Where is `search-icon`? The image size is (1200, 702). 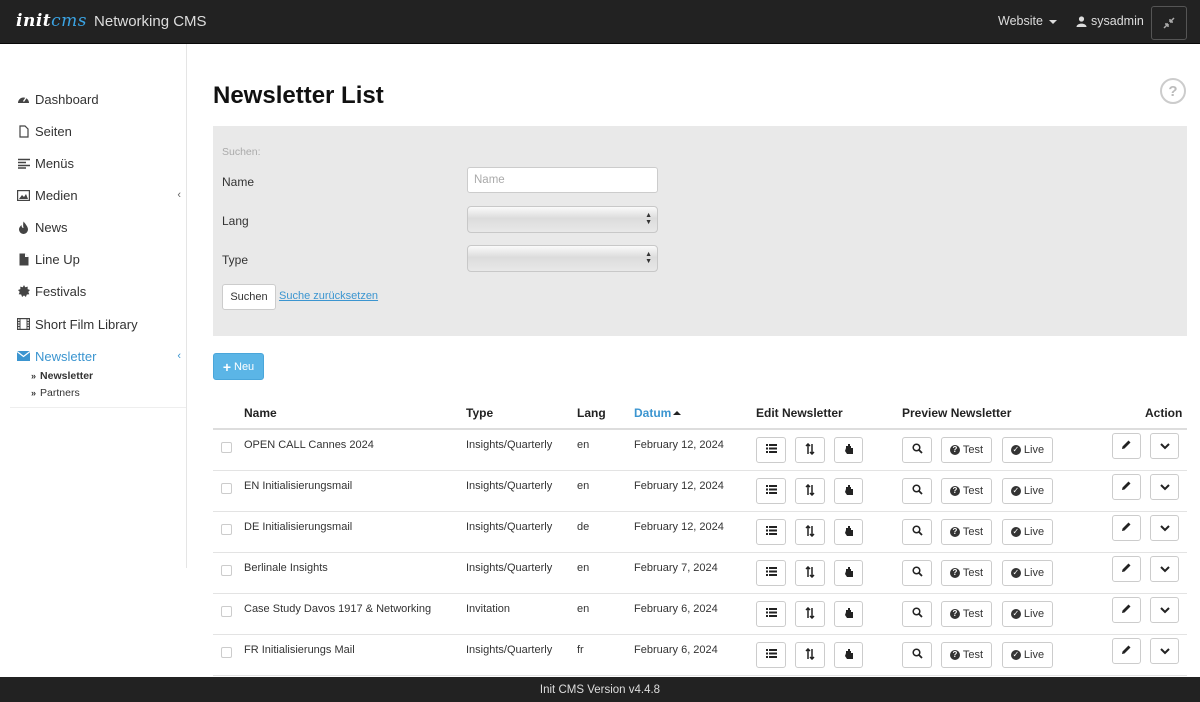 search-icon is located at coordinates (917, 655).